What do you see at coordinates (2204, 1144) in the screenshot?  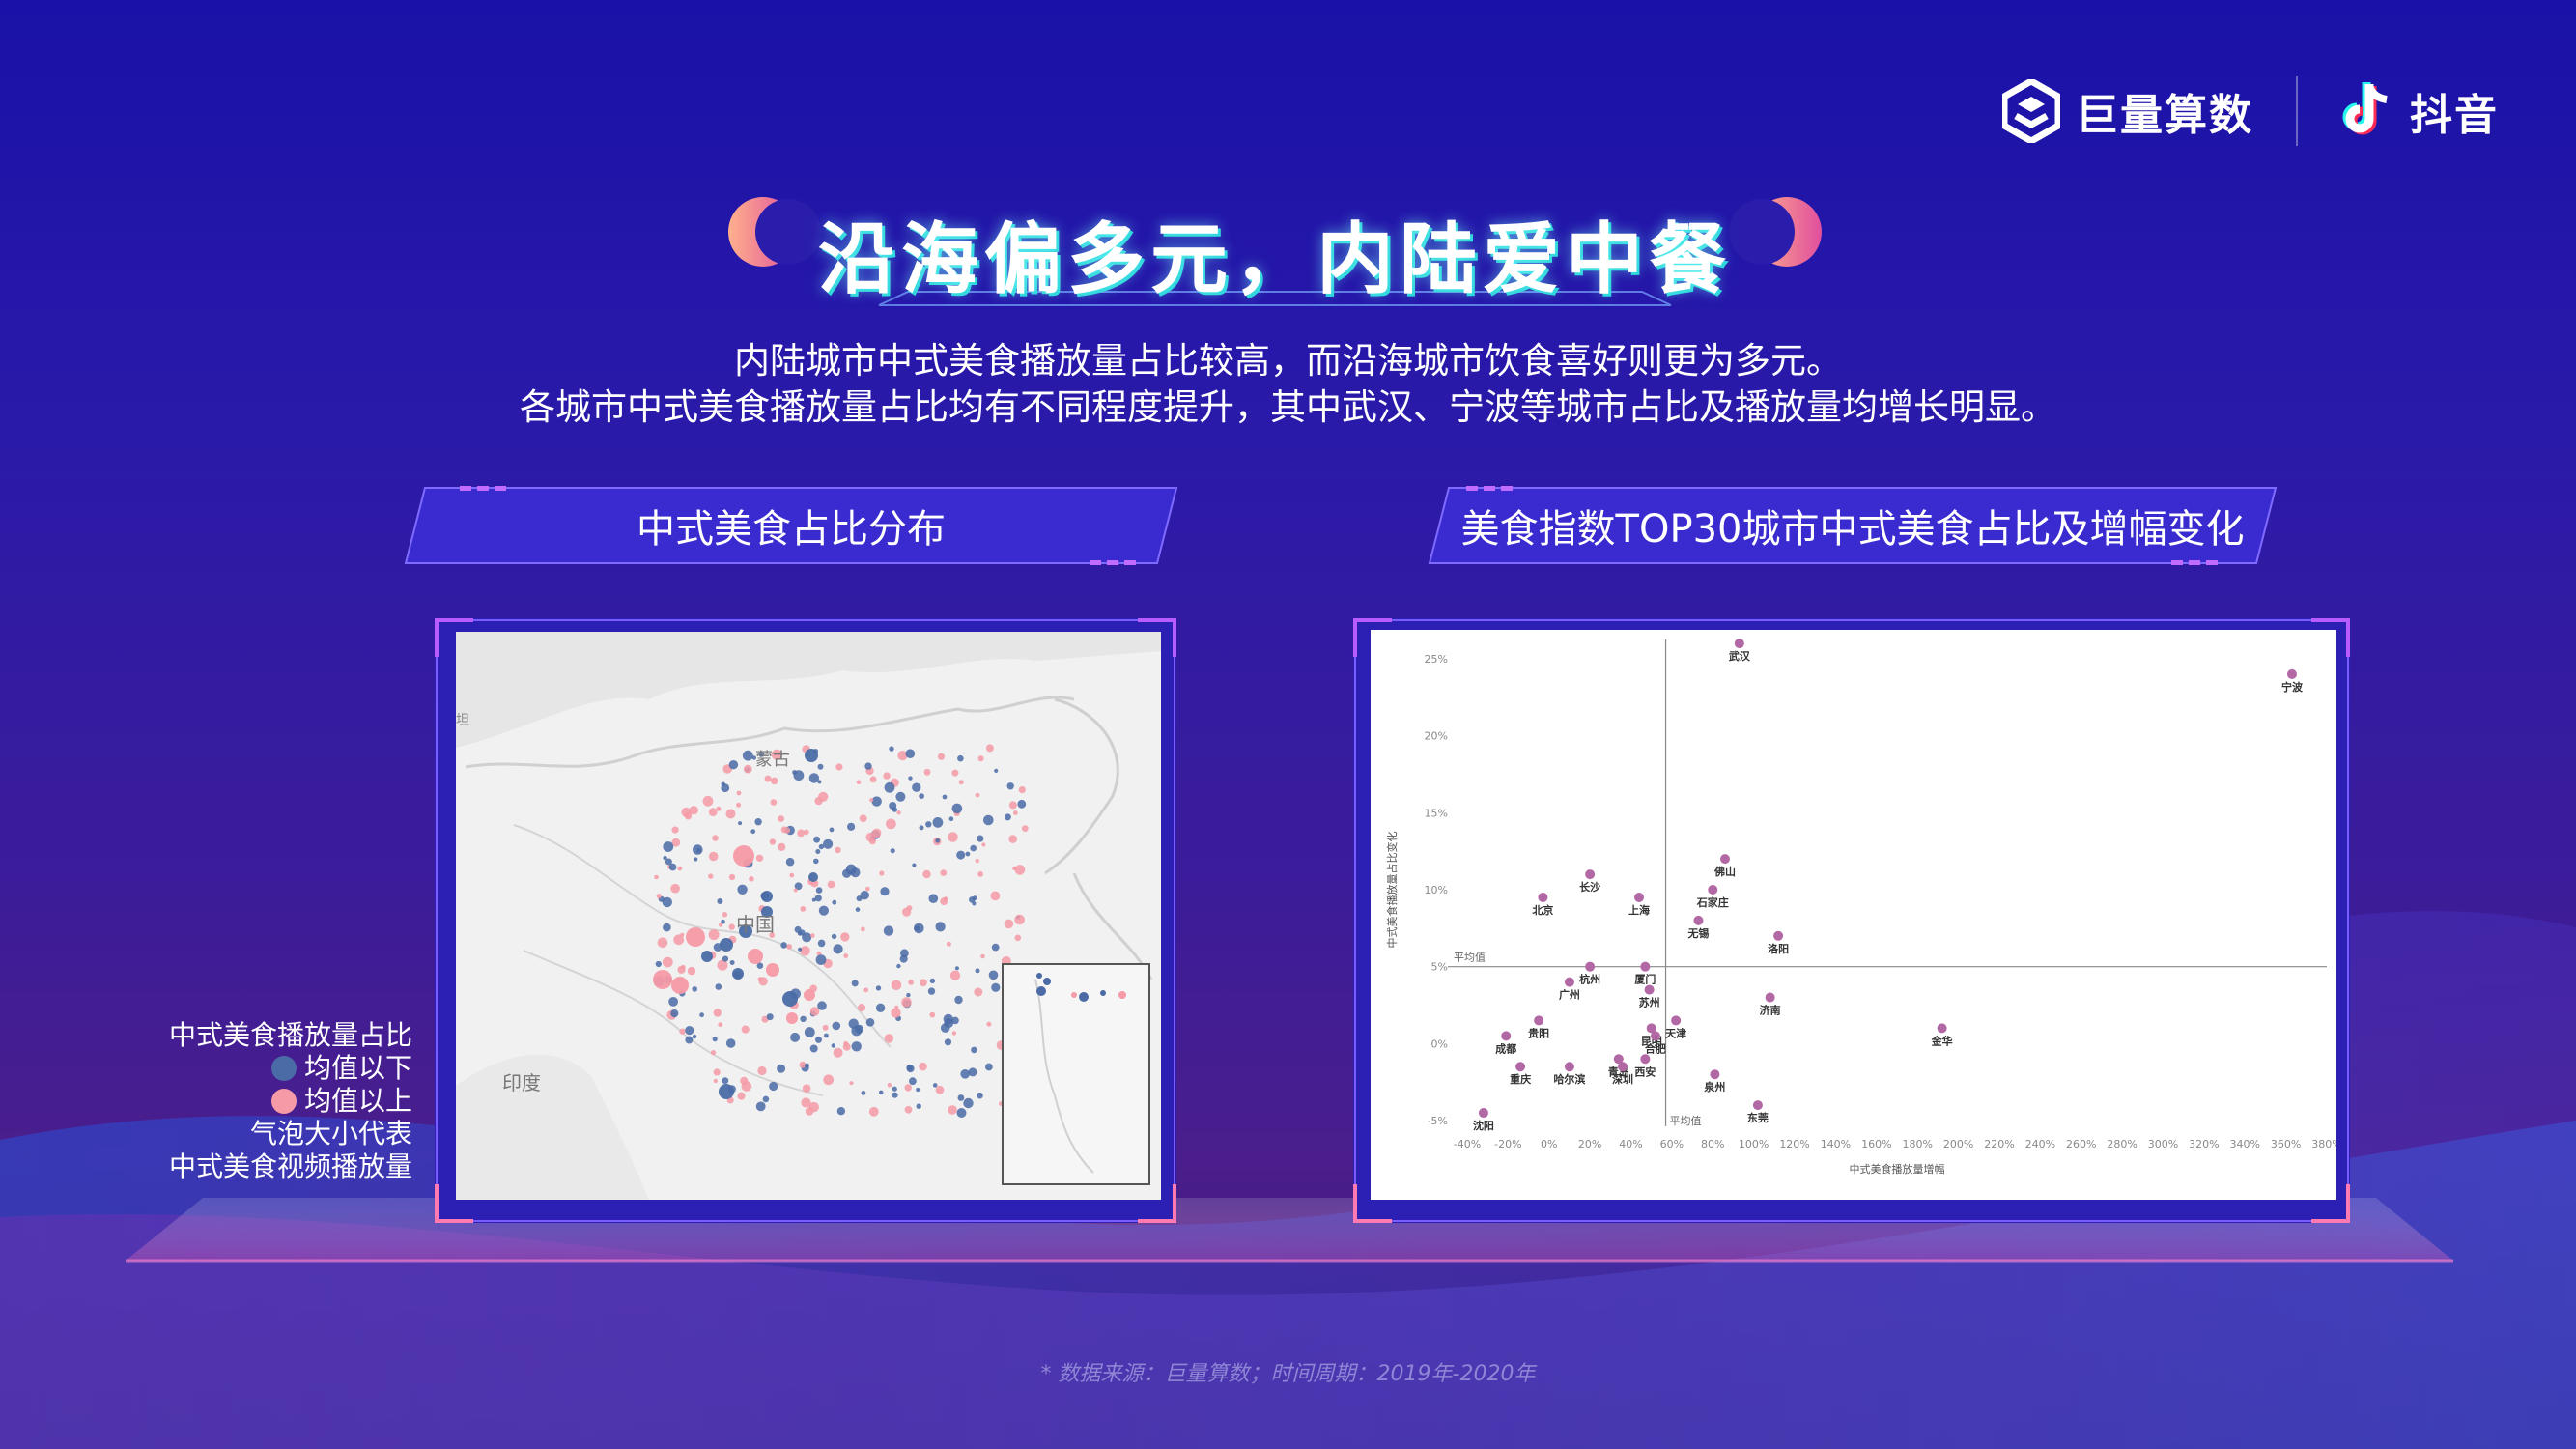 I see `x-tick-label: 320%` at bounding box center [2204, 1144].